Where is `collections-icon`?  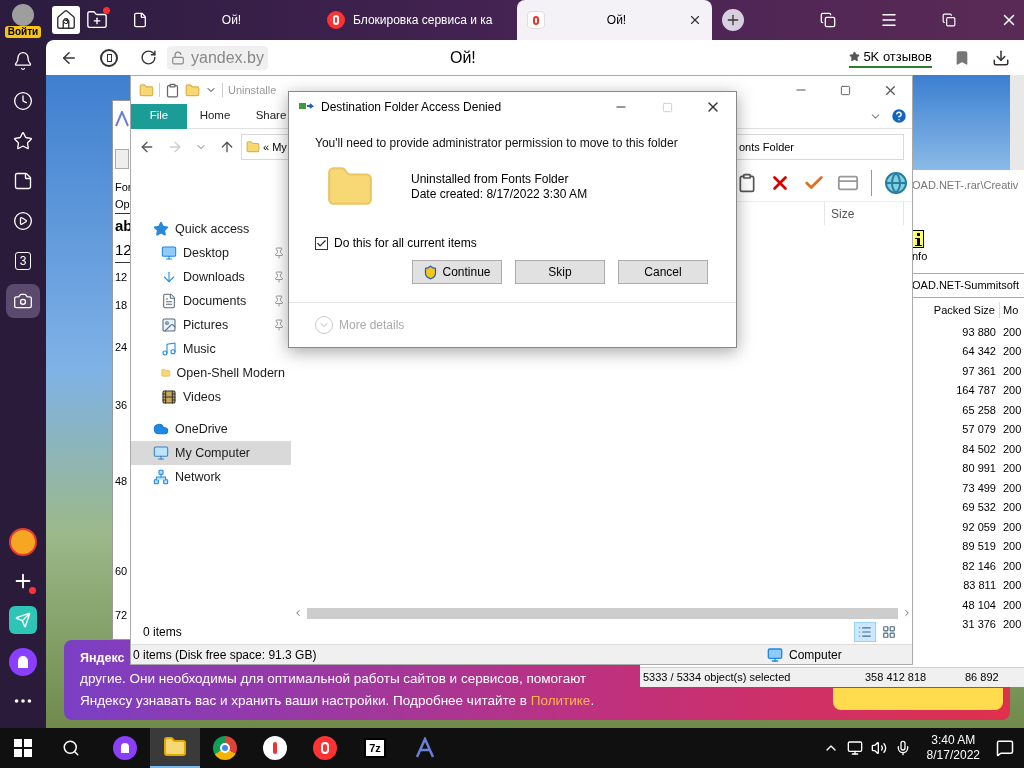 collections-icon is located at coordinates (828, 20).